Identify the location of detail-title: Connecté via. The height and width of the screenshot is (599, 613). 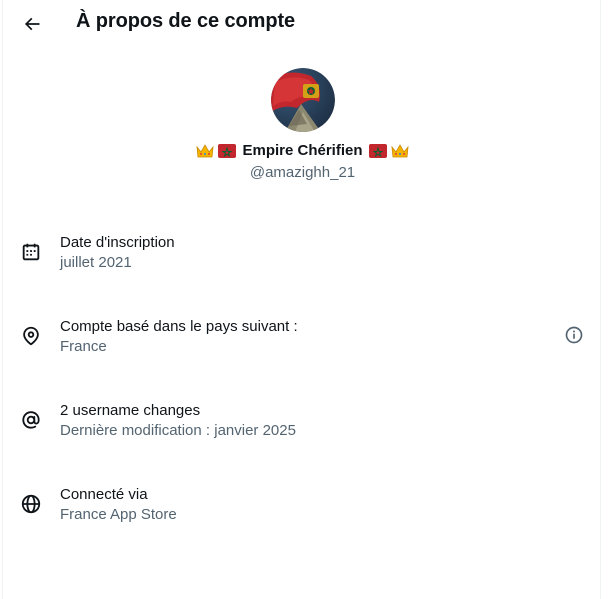
(104, 494).